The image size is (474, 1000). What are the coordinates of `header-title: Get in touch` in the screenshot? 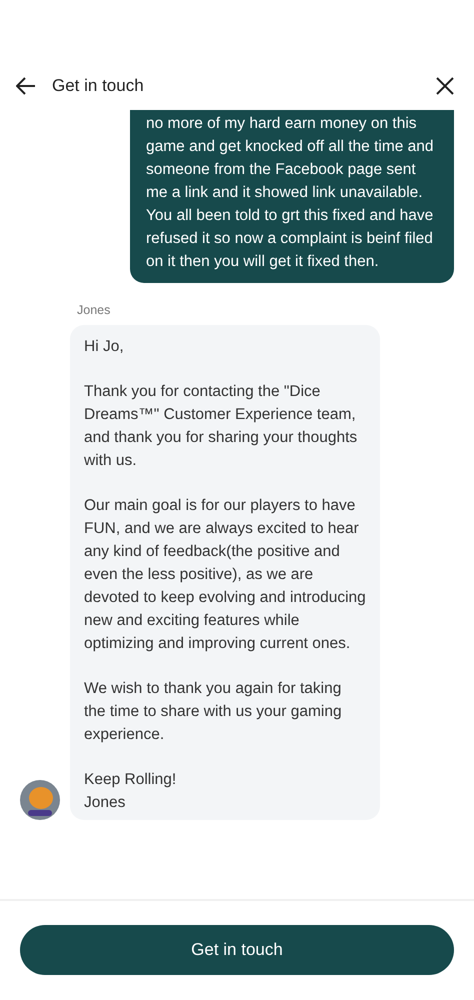 It's located at (98, 86).